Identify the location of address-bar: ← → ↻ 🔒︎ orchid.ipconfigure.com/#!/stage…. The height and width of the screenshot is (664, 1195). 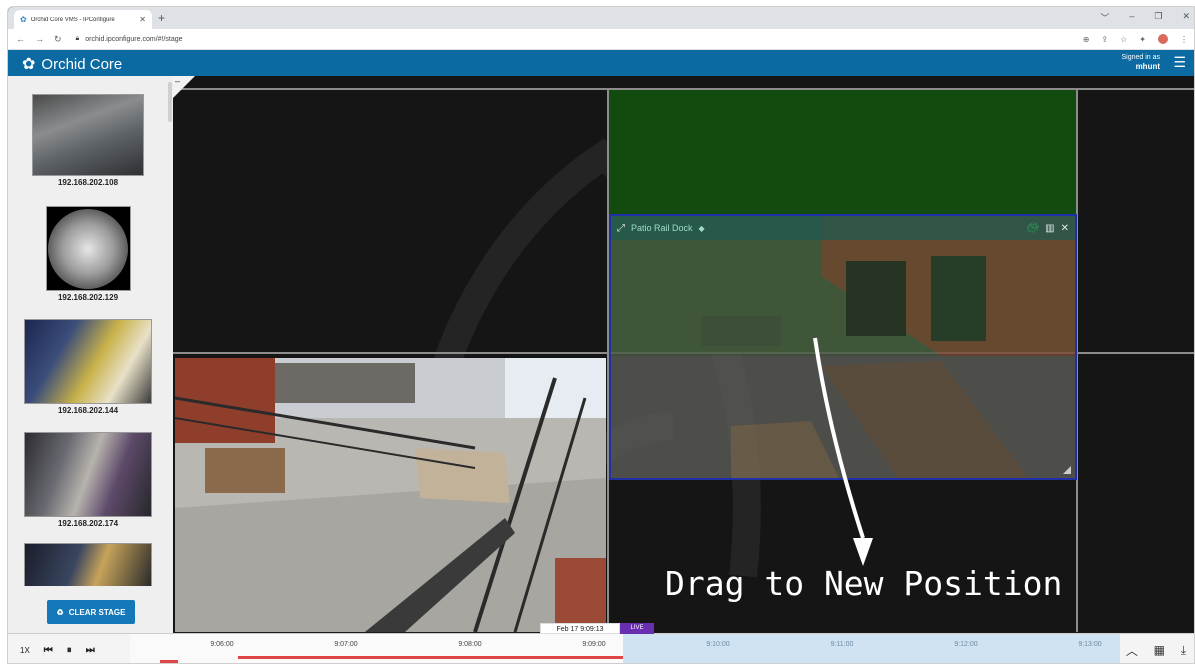
(601, 39).